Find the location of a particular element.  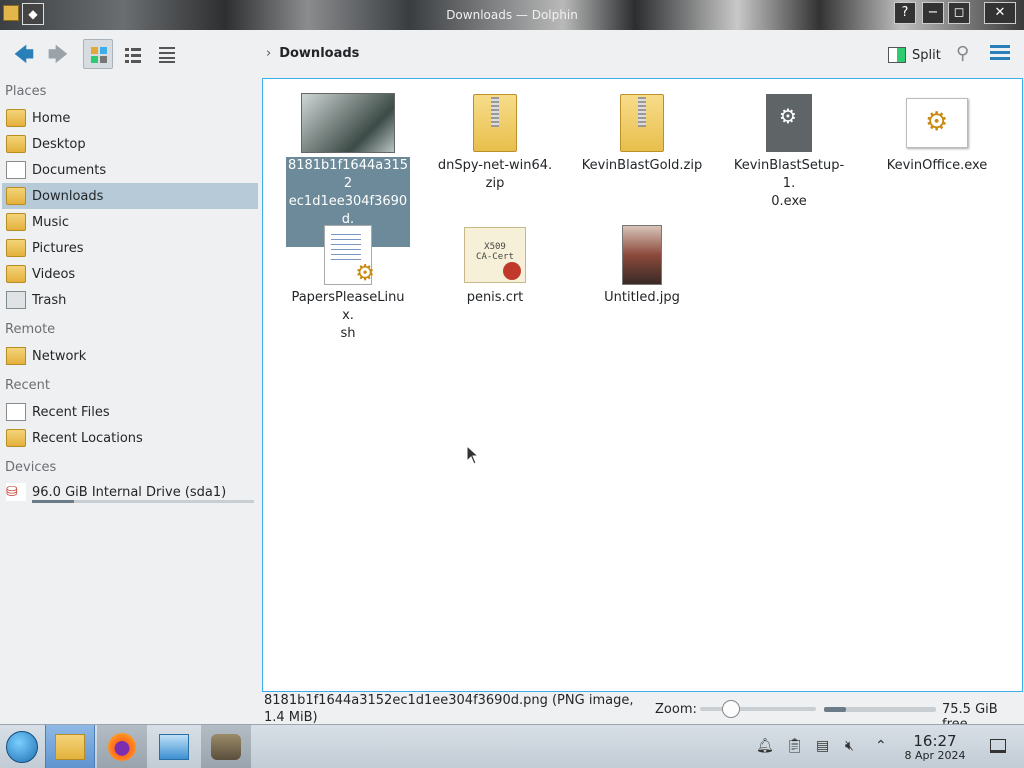

split-view-icon is located at coordinates (897, 55).